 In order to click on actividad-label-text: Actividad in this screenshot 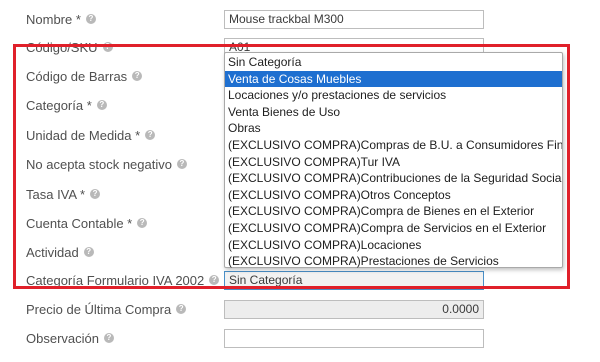, I will do `click(52, 252)`.